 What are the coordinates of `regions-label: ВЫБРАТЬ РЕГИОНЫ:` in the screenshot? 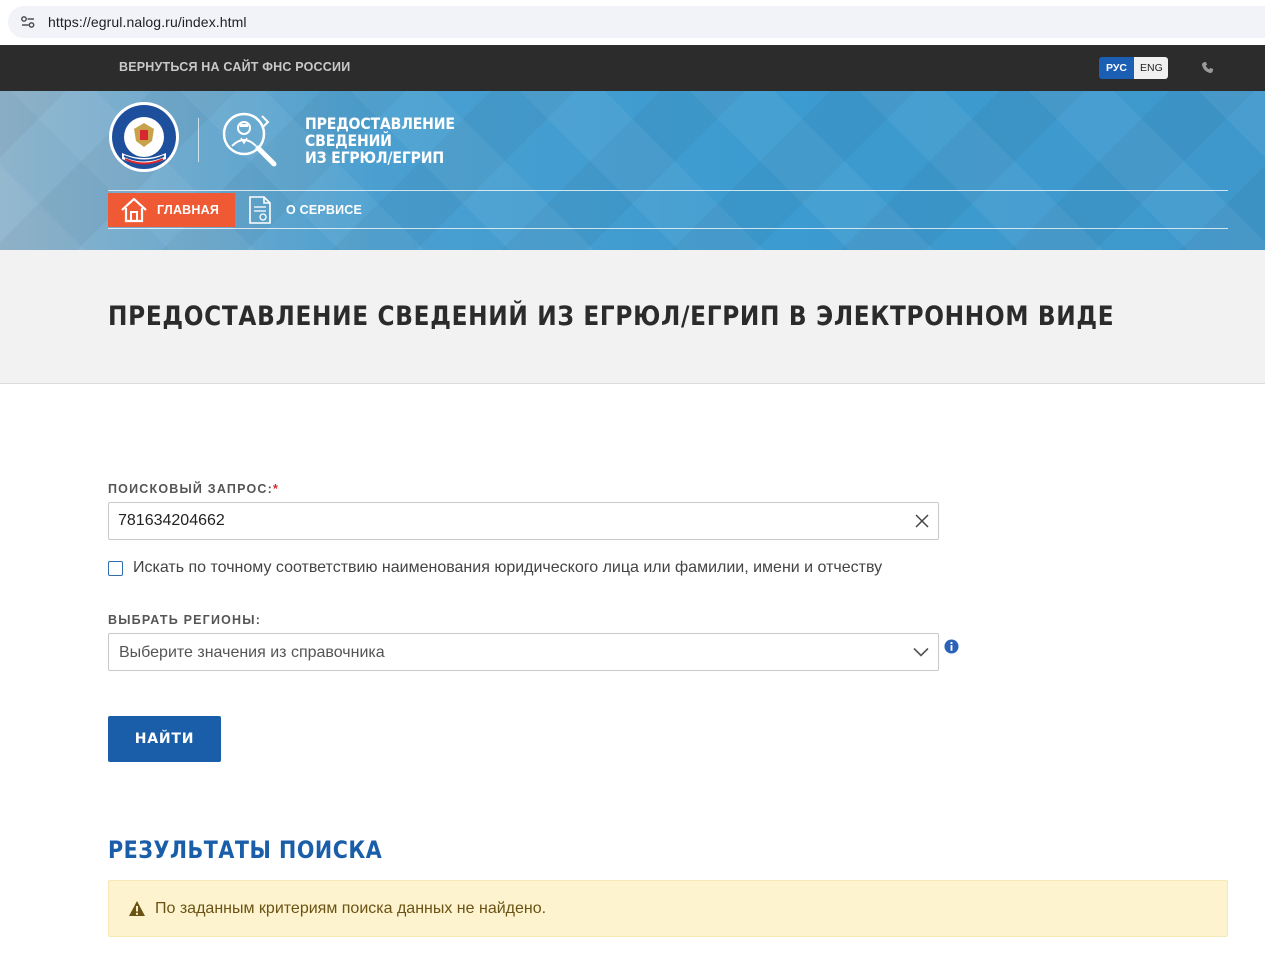 It's located at (185, 620).